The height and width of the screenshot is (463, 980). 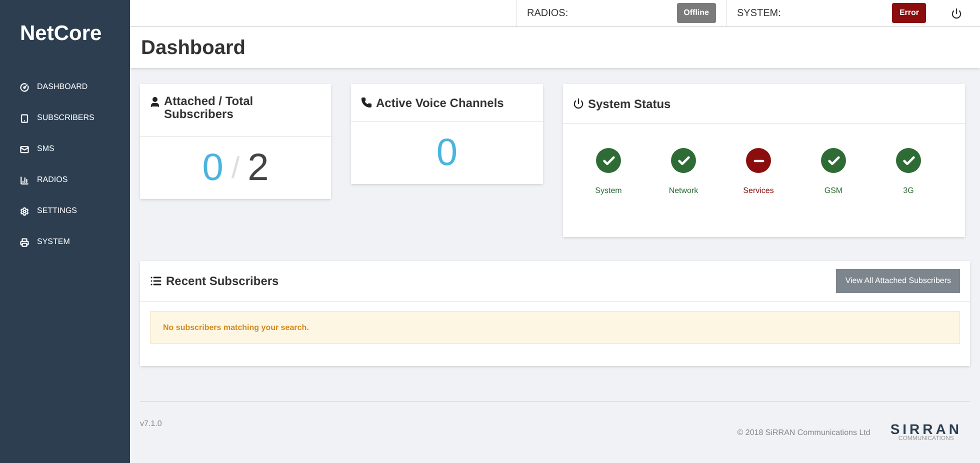 I want to click on status-label: System, so click(x=608, y=191).